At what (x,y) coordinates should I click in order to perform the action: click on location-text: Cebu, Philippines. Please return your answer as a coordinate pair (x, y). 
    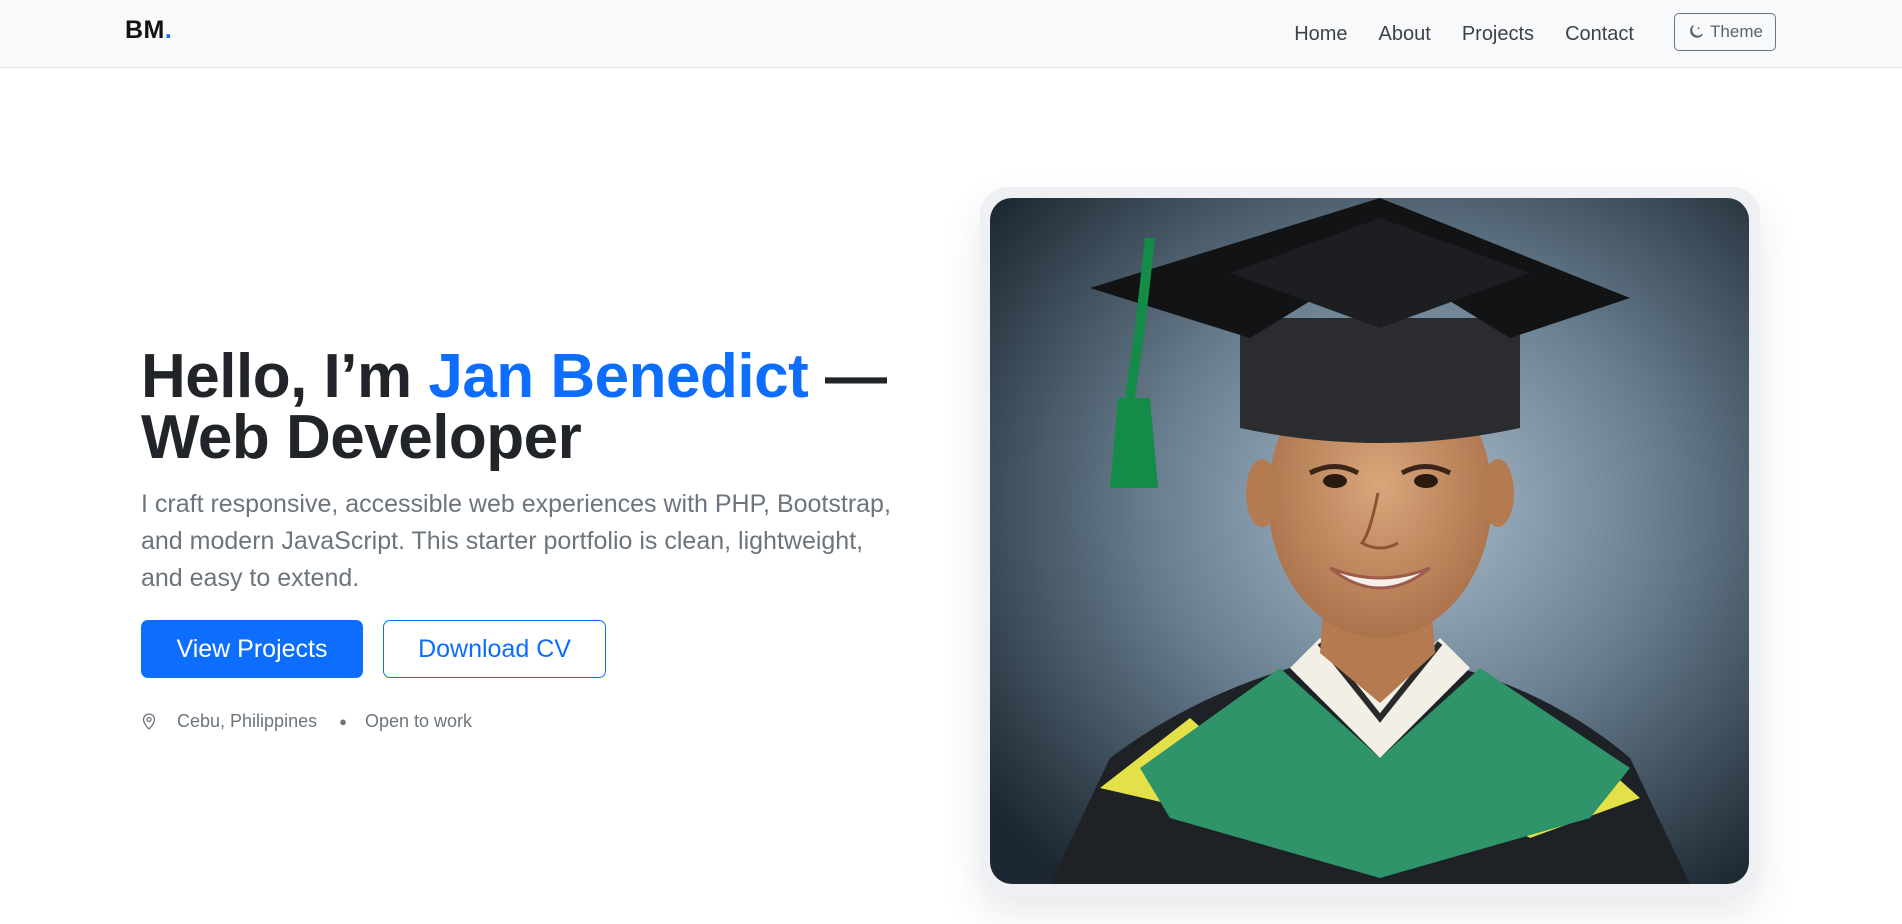
    Looking at the image, I should click on (247, 720).